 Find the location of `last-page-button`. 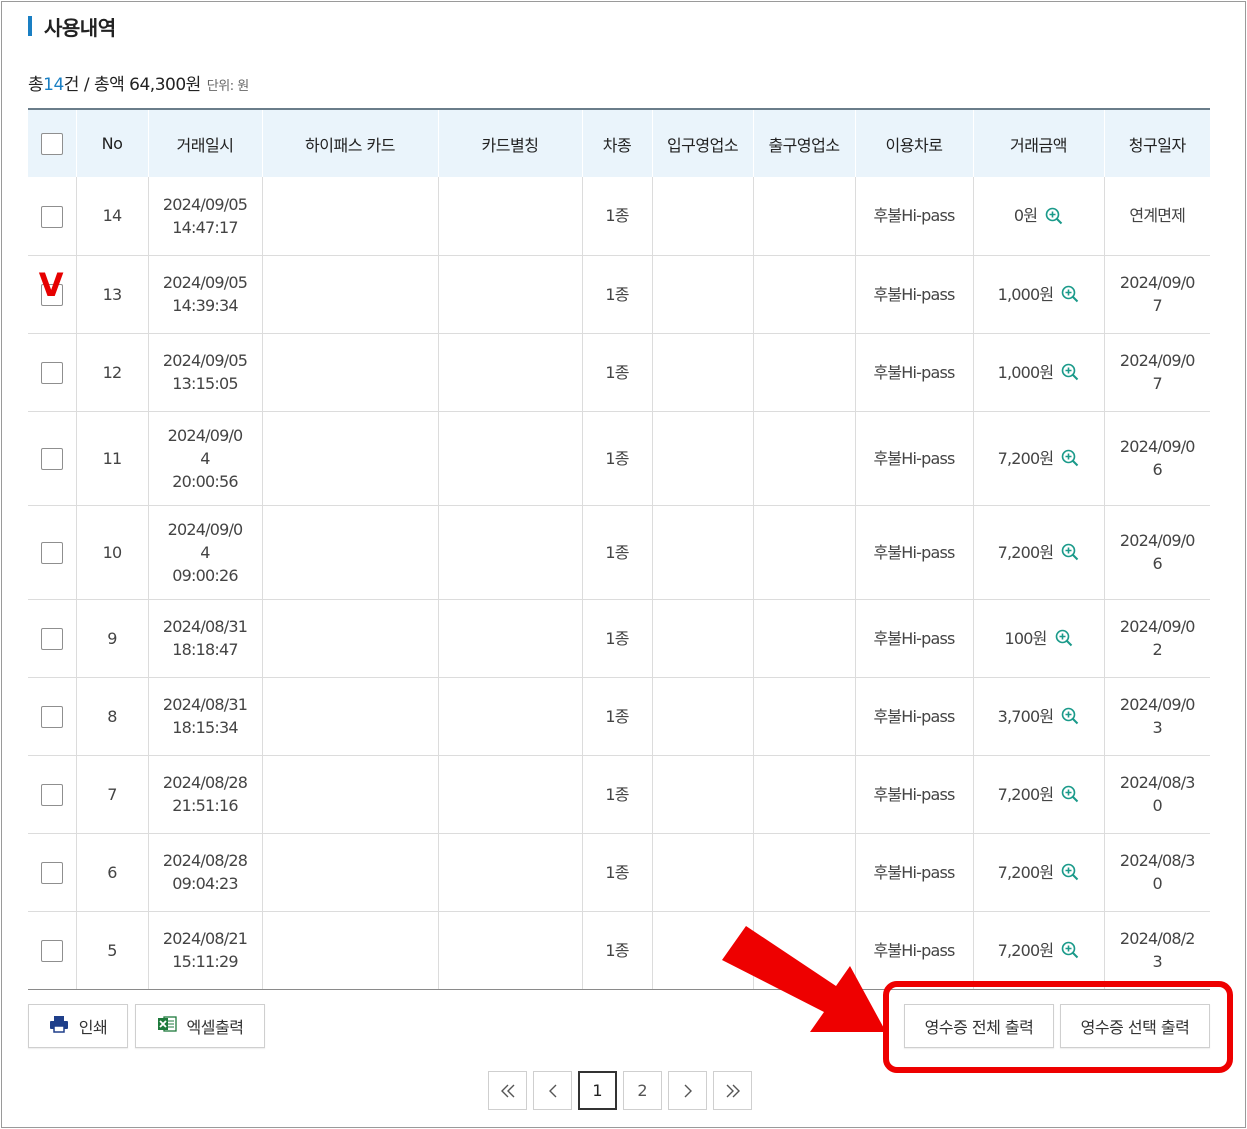

last-page-button is located at coordinates (732, 1090).